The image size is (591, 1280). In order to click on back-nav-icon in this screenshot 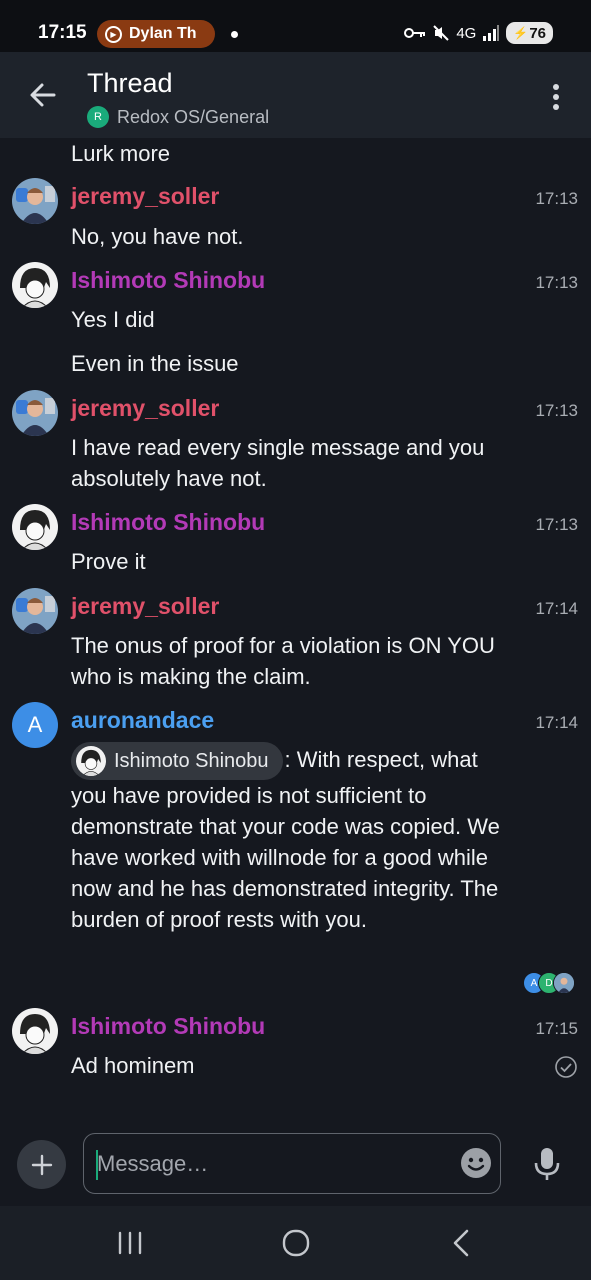, I will do `click(462, 1243)`.